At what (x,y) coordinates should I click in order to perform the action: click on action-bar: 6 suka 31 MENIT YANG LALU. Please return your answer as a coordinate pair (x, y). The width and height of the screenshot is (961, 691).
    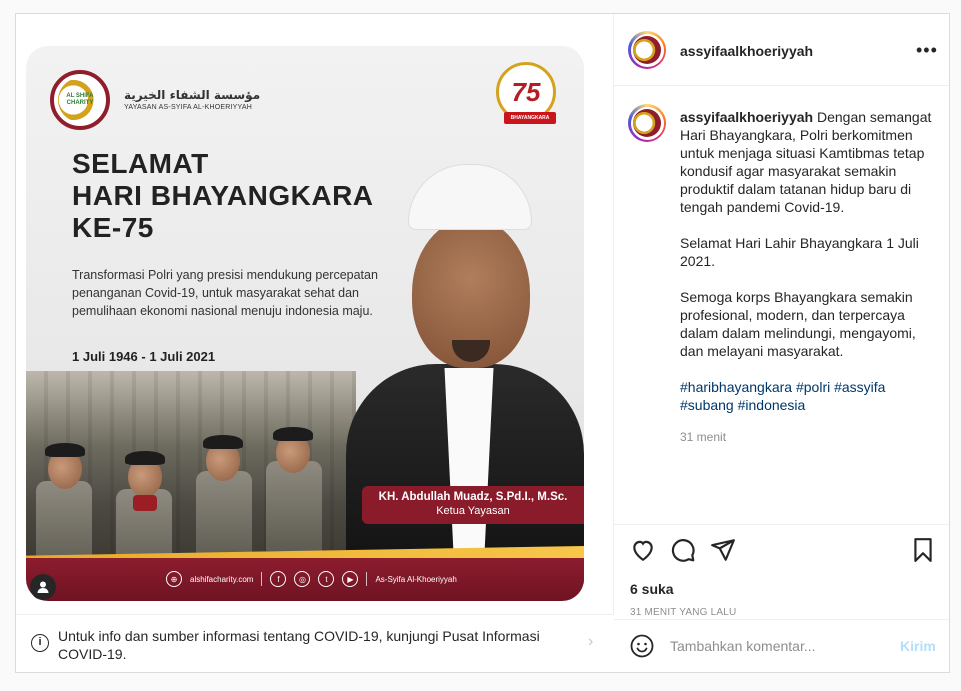
    Looking at the image, I should click on (781, 574).